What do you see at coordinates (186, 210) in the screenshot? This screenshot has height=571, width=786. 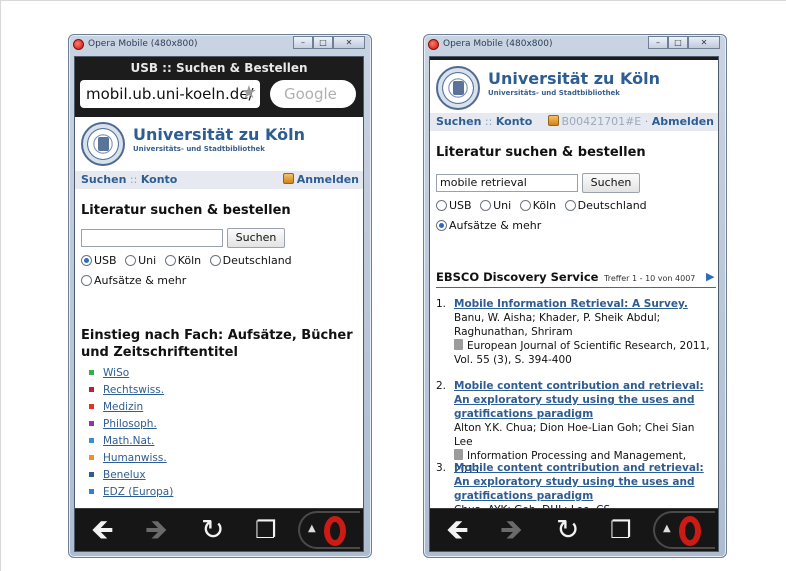 I see `search-heading: Literatur suchen & bestellen` at bounding box center [186, 210].